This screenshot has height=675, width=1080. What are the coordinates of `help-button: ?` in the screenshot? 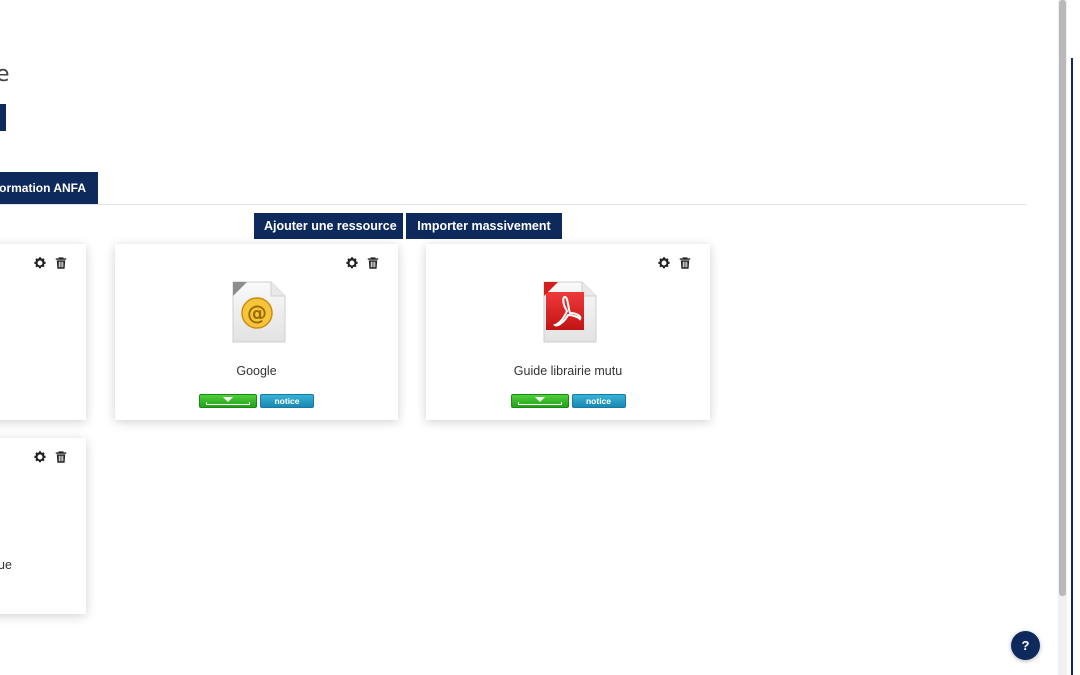 It's located at (1025, 645).